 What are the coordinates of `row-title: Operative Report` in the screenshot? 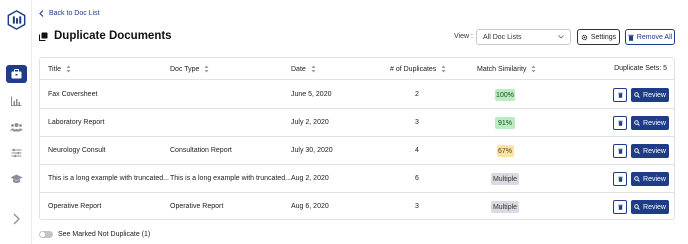 It's located at (75, 206).